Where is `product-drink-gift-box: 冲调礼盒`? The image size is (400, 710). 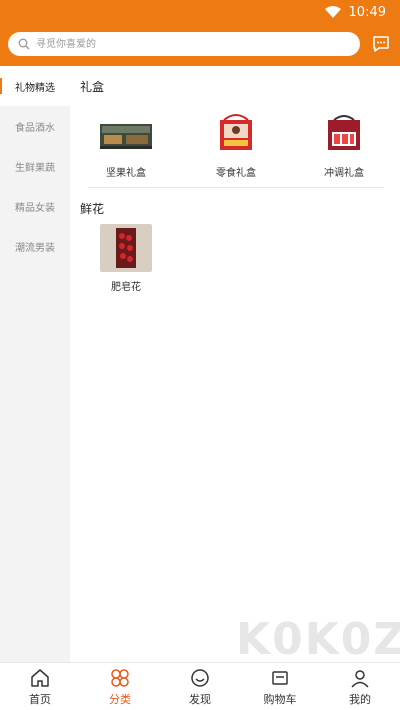 product-drink-gift-box: 冲调礼盒 is located at coordinates (344, 144).